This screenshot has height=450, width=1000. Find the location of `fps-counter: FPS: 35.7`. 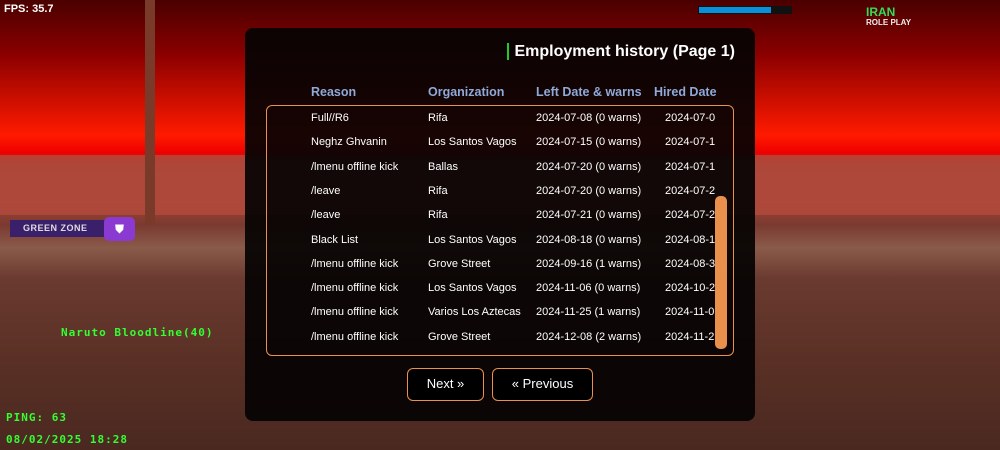

fps-counter: FPS: 35.7 is located at coordinates (29, 9).